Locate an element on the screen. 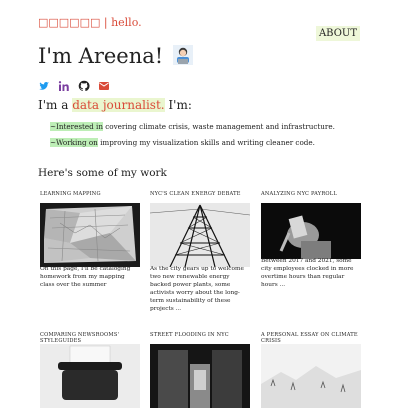 This screenshot has width=400, height=408. social-links is located at coordinates (74, 86).